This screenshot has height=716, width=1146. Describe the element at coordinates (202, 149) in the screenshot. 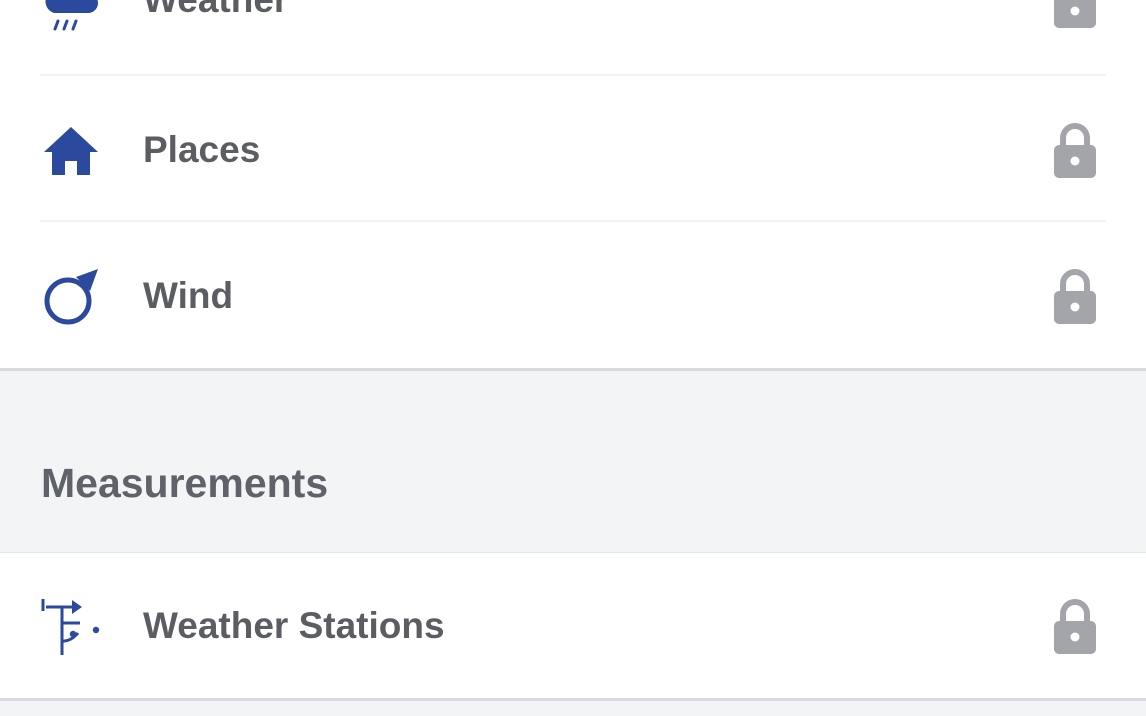

I see `list-item-label: Places` at that location.